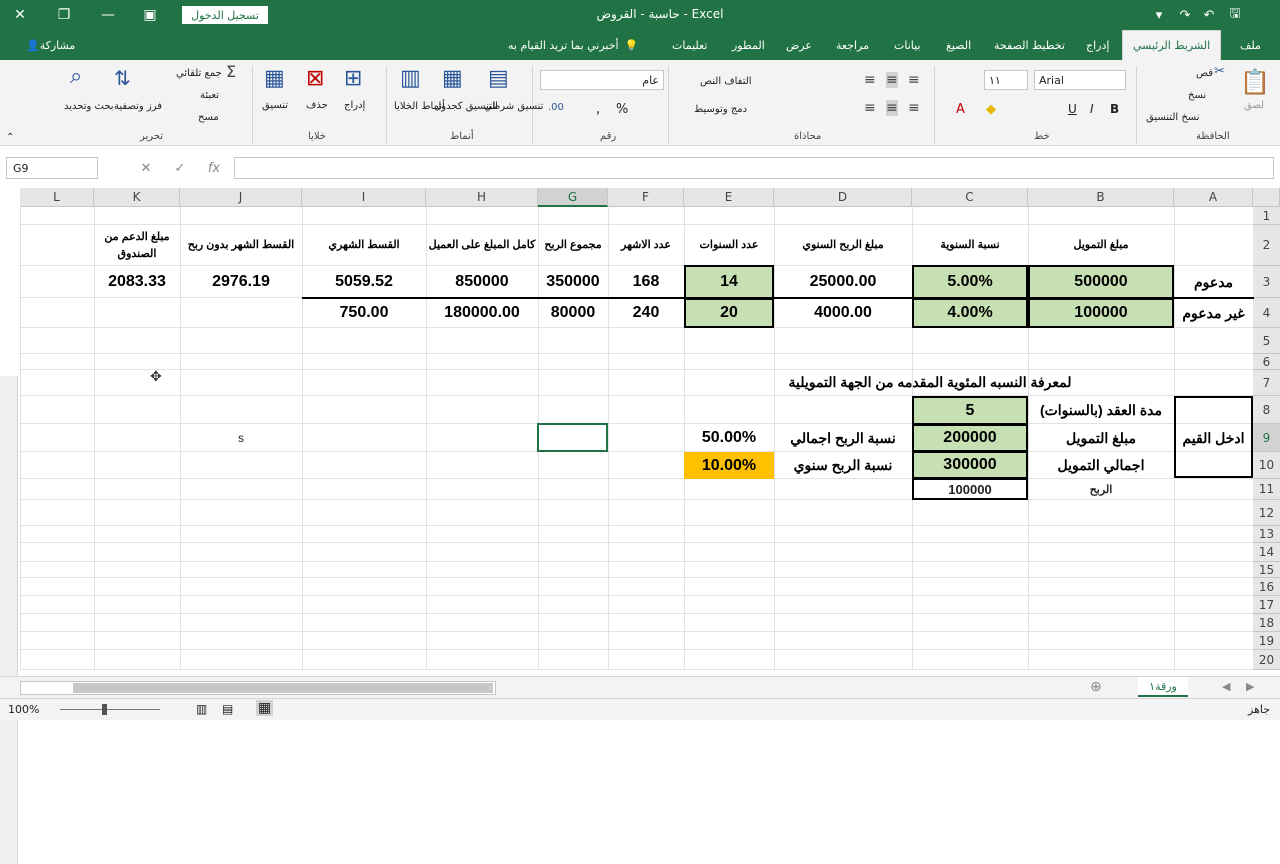 The height and width of the screenshot is (864, 1280). Describe the element at coordinates (1101, 197) in the screenshot. I see `column-header-b: B` at that location.